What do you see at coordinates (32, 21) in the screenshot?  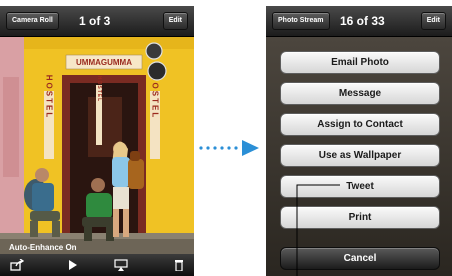 I see `camera-roll-back-button: Camera Roll` at bounding box center [32, 21].